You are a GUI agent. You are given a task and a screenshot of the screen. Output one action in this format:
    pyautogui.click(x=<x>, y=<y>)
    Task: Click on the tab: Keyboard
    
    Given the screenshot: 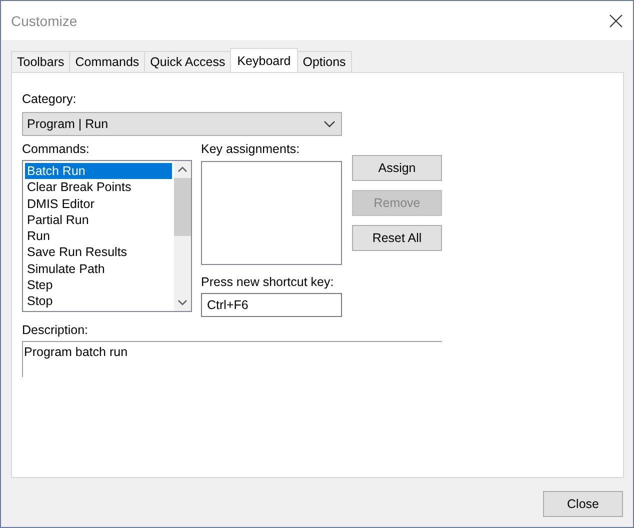 What is the action you would take?
    pyautogui.click(x=264, y=60)
    